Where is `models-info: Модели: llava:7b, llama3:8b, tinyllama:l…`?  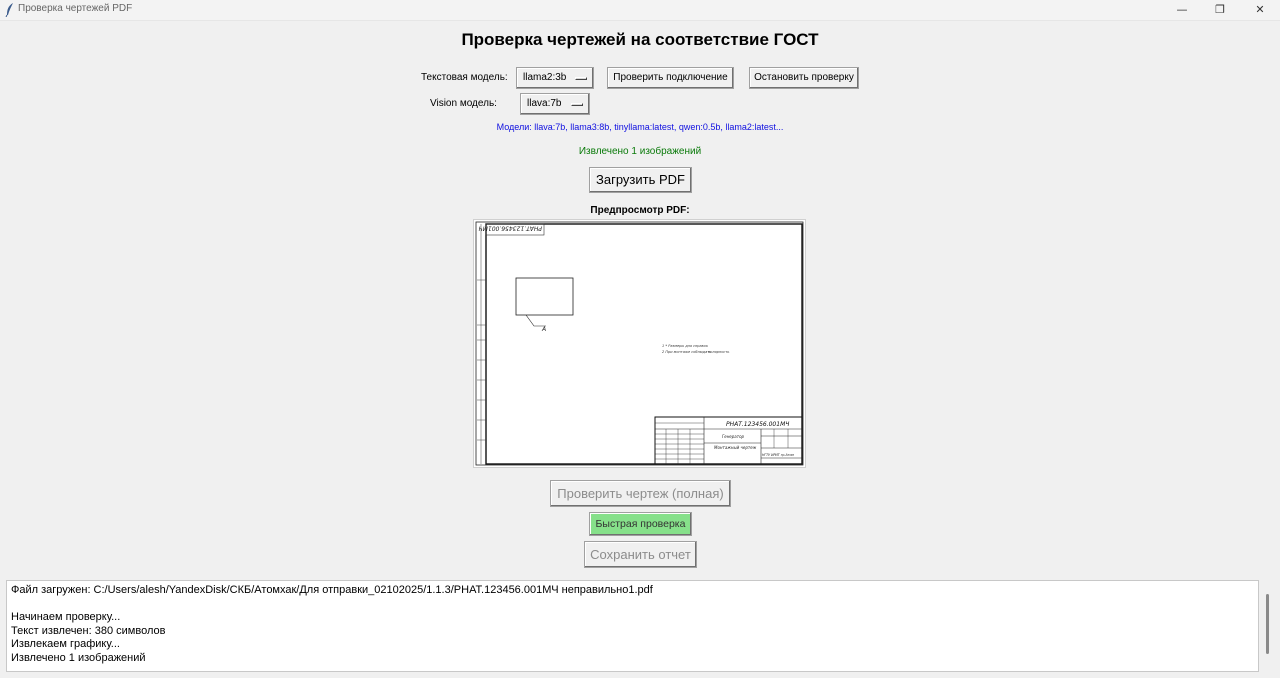 models-info: Модели: llava:7b, llama3:8b, tinyllama:l… is located at coordinates (640, 127).